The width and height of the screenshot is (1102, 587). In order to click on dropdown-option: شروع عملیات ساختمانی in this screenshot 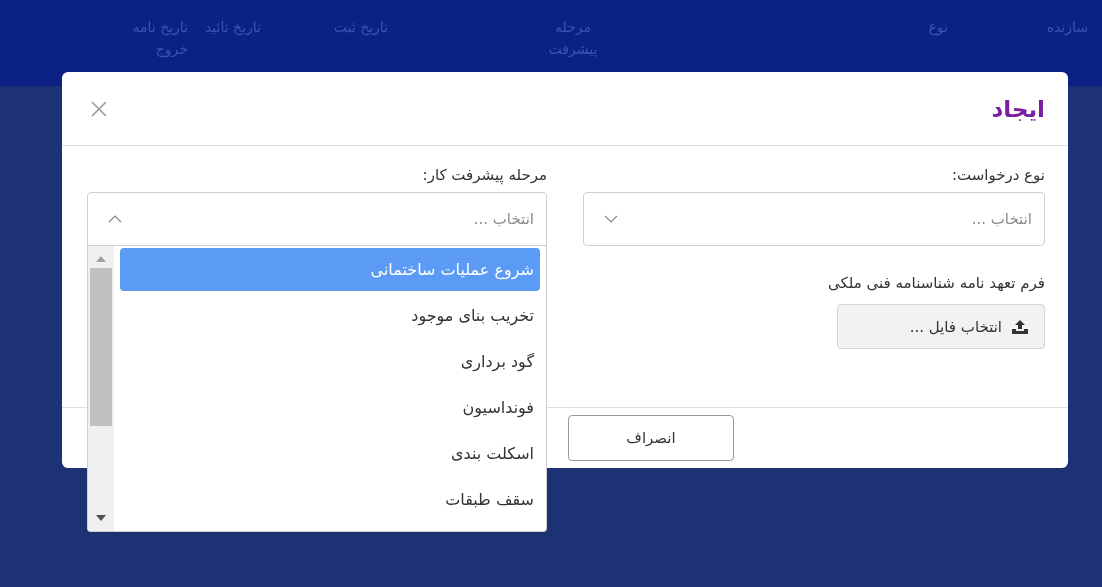, I will do `click(330, 269)`.